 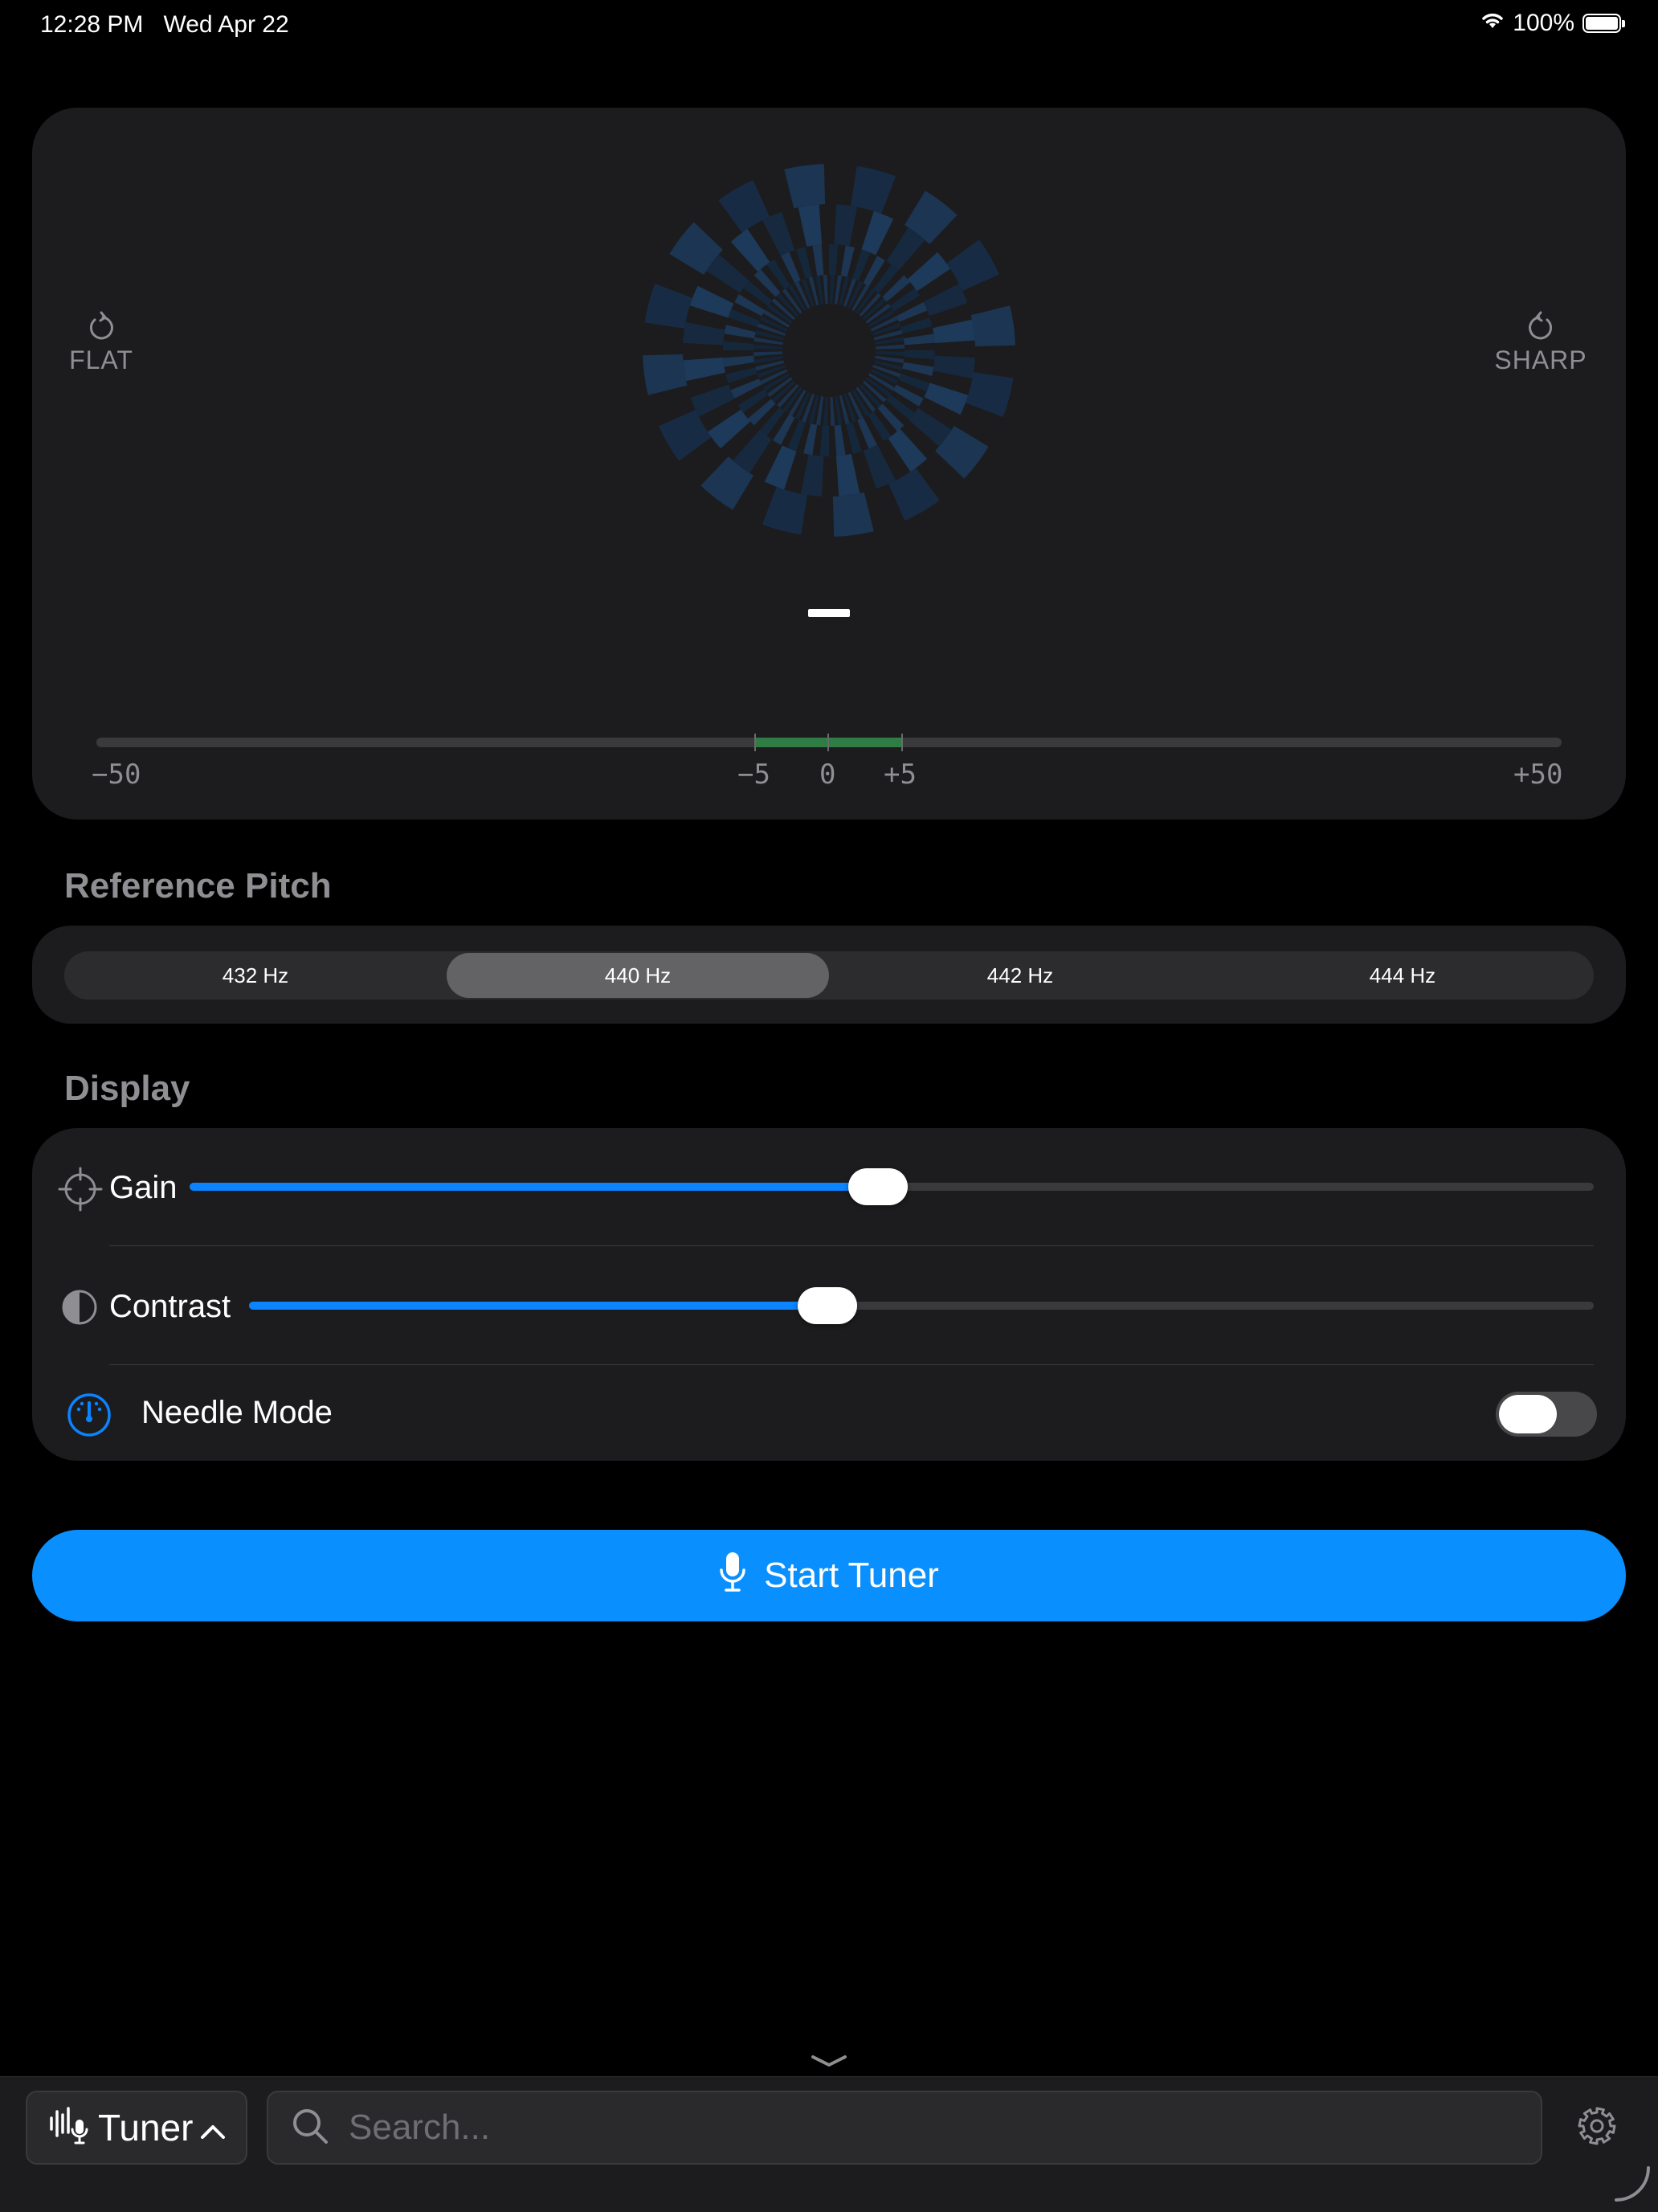 I want to click on contrast-slider, so click(x=921, y=1306).